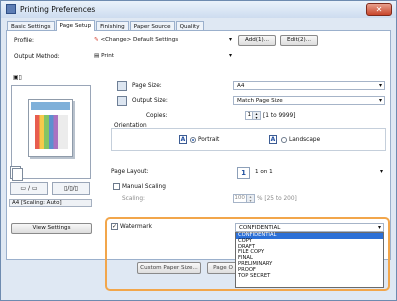 This screenshot has height=301, width=397. Describe the element at coordinates (239, 198) in the screenshot. I see `scaling-value: 100` at that location.